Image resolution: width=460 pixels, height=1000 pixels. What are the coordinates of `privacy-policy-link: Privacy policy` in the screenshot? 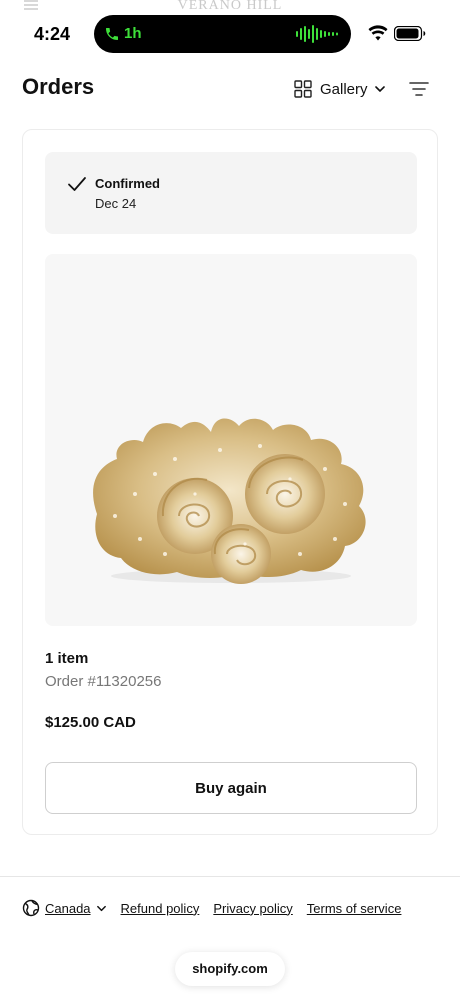 It's located at (252, 908).